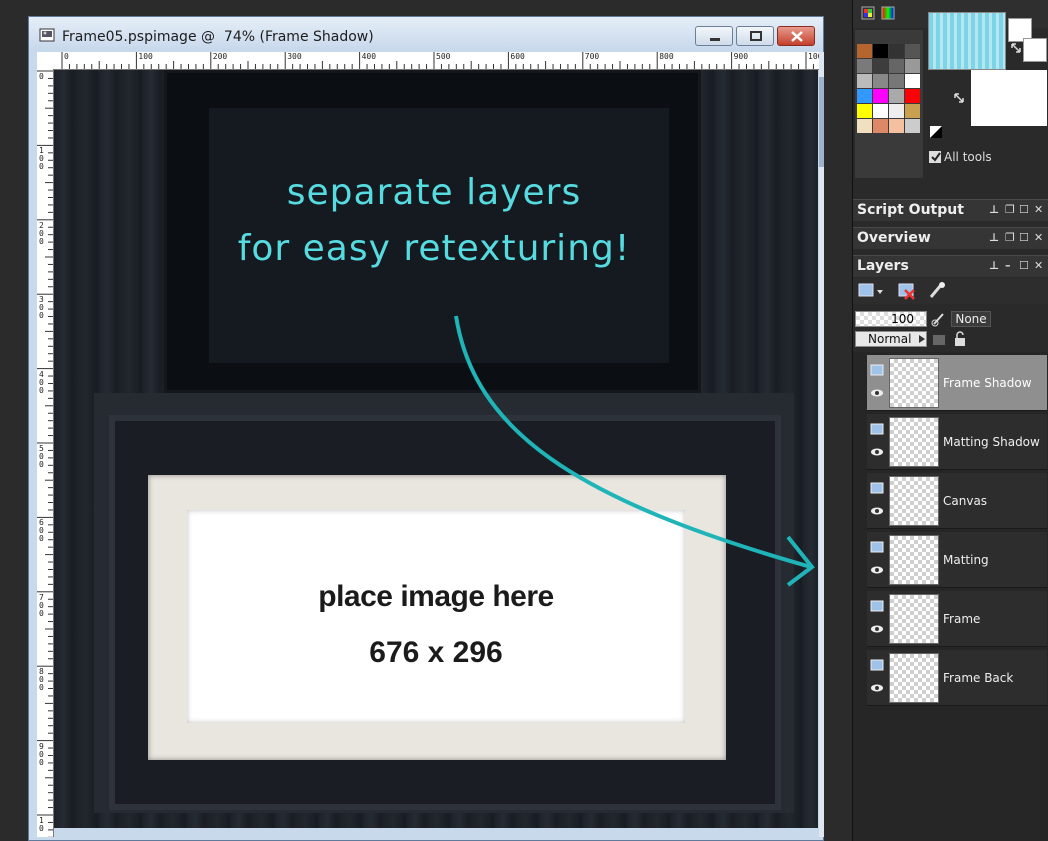  What do you see at coordinates (950, 210) in the screenshot?
I see `script-output-palette-header: Script Output ⊥ ❐ ☐ ✕` at bounding box center [950, 210].